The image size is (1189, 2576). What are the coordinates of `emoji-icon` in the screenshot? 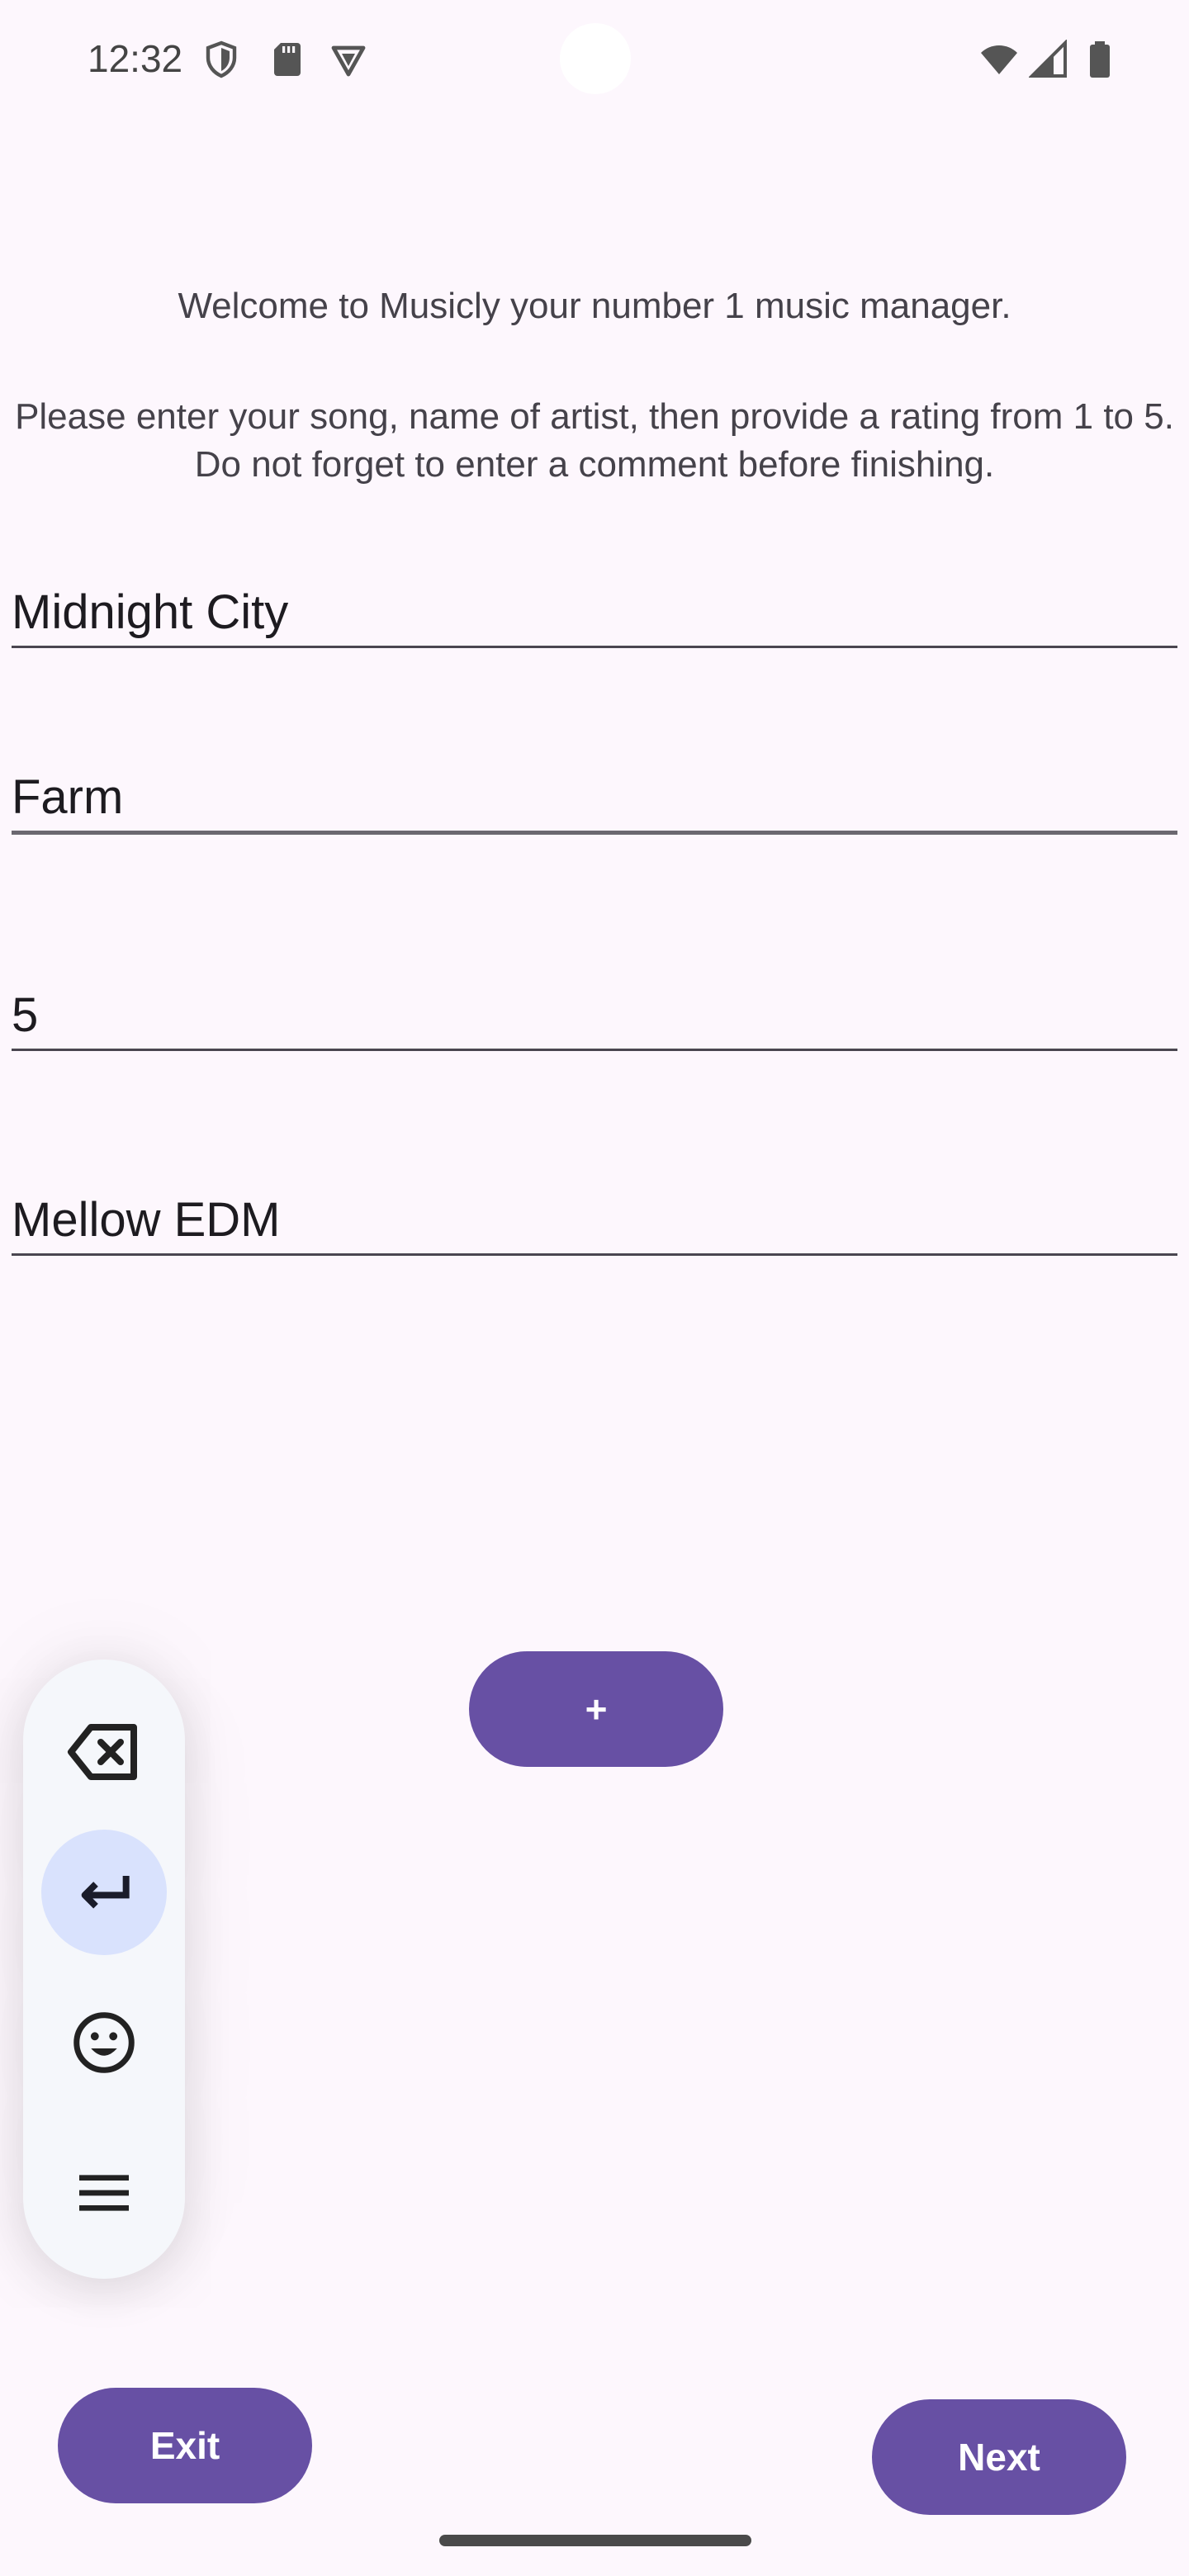 It's located at (104, 2042).